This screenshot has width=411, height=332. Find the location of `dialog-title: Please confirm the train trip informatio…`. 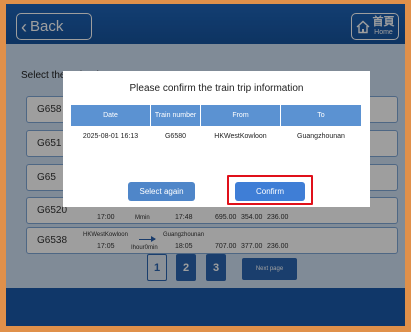

dialog-title: Please confirm the train trip informatio… is located at coordinates (216, 88).